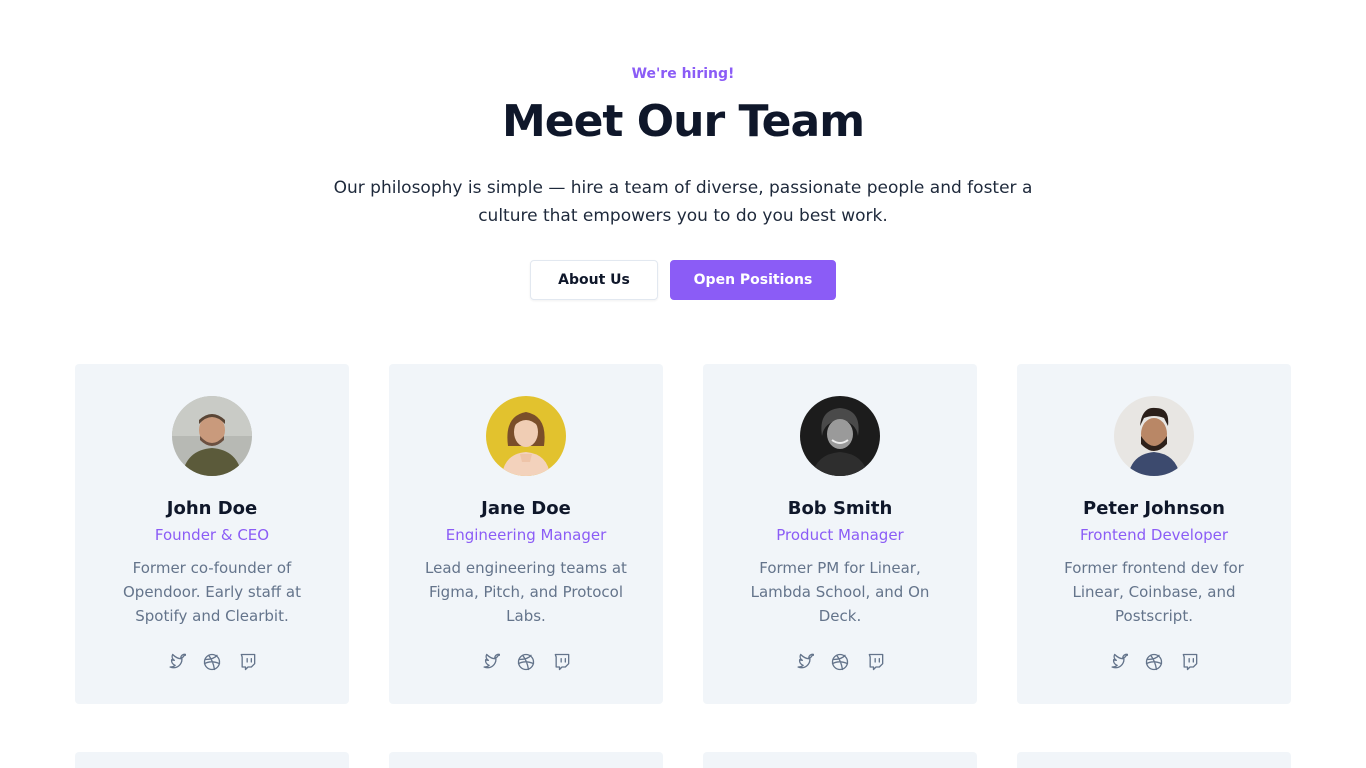  Describe the element at coordinates (683, 121) in the screenshot. I see `page-title: Meet Our Team` at that location.